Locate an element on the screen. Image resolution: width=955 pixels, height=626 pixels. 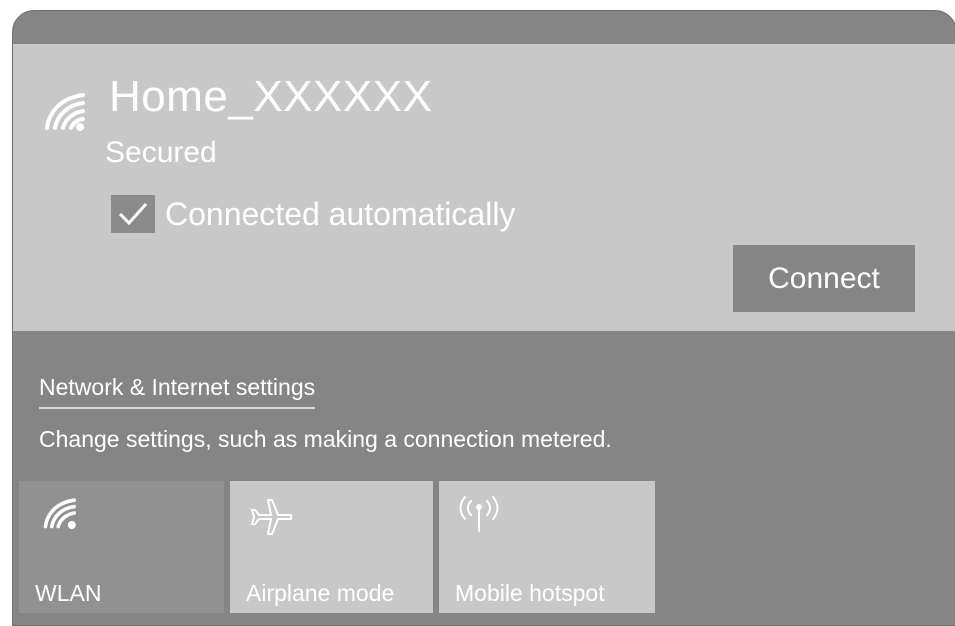
hotspot-icon is located at coordinates (479, 514).